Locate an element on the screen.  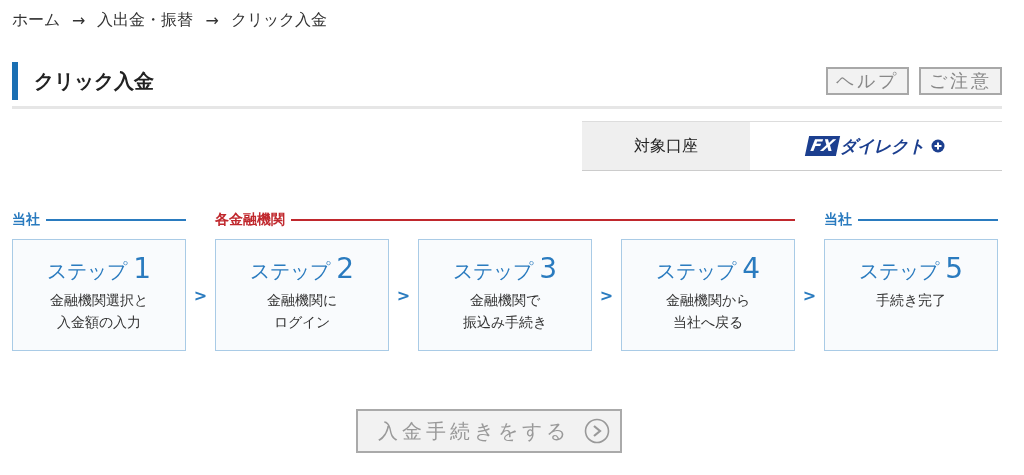
step-title: ステップ 1 is located at coordinates (99, 268).